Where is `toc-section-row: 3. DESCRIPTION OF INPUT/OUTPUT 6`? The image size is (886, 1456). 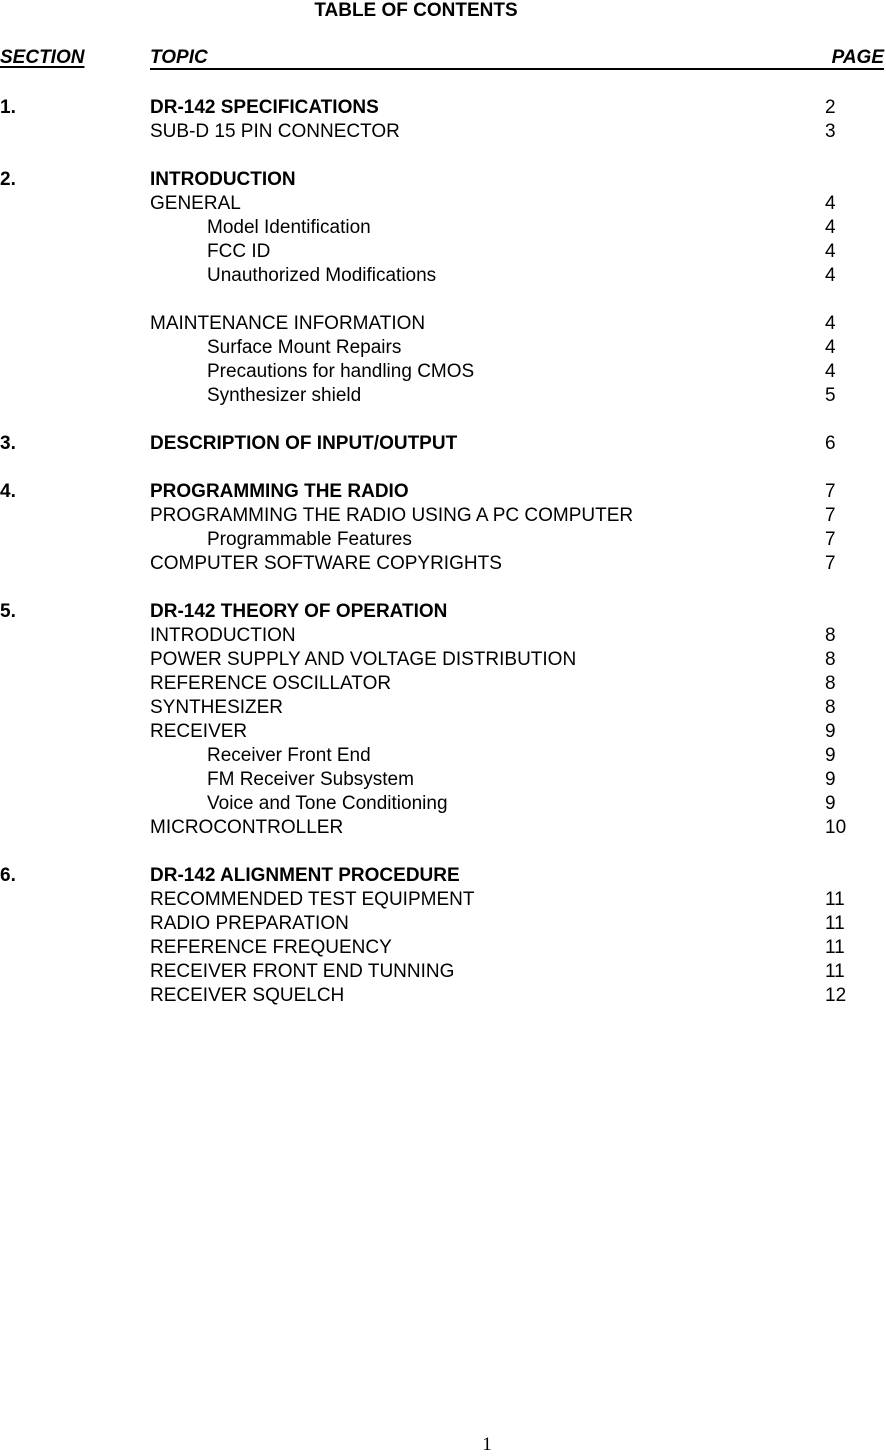 toc-section-row: 3. DESCRIPTION OF INPUT/OUTPUT 6 is located at coordinates (443, 444).